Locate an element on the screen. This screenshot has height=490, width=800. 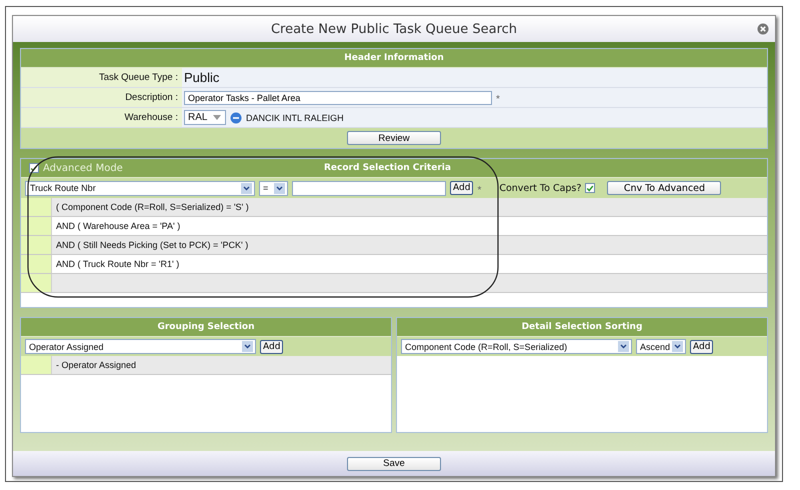
criteria-row: AND ( Truck Route Nbr = 'R1' ) is located at coordinates (116, 264).